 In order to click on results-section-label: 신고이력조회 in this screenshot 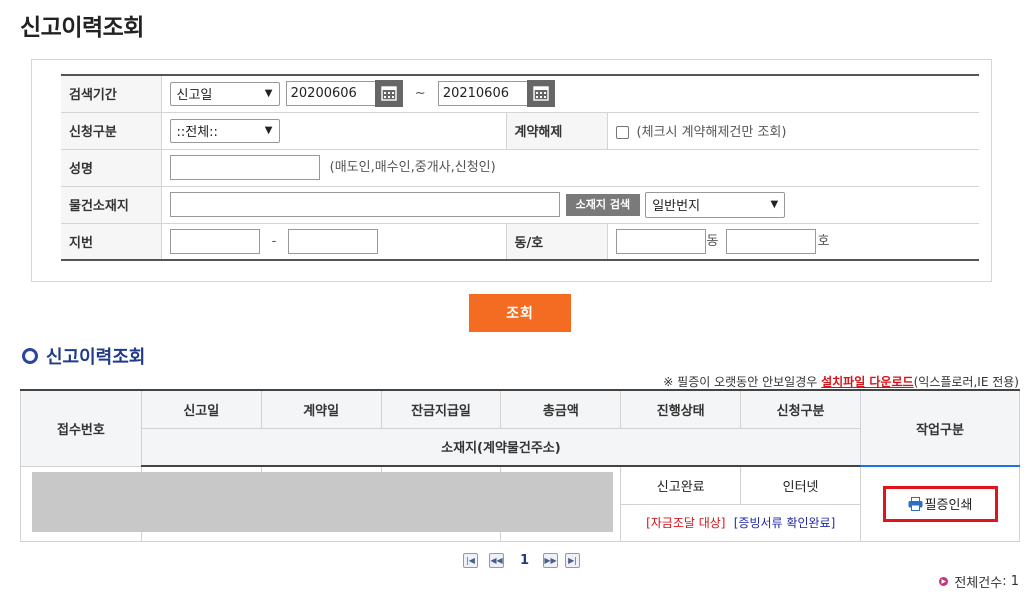, I will do `click(96, 357)`.